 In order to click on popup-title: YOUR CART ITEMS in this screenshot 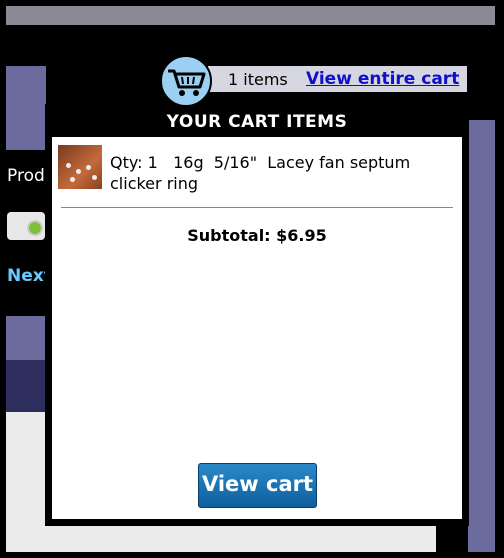, I will do `click(257, 122)`.